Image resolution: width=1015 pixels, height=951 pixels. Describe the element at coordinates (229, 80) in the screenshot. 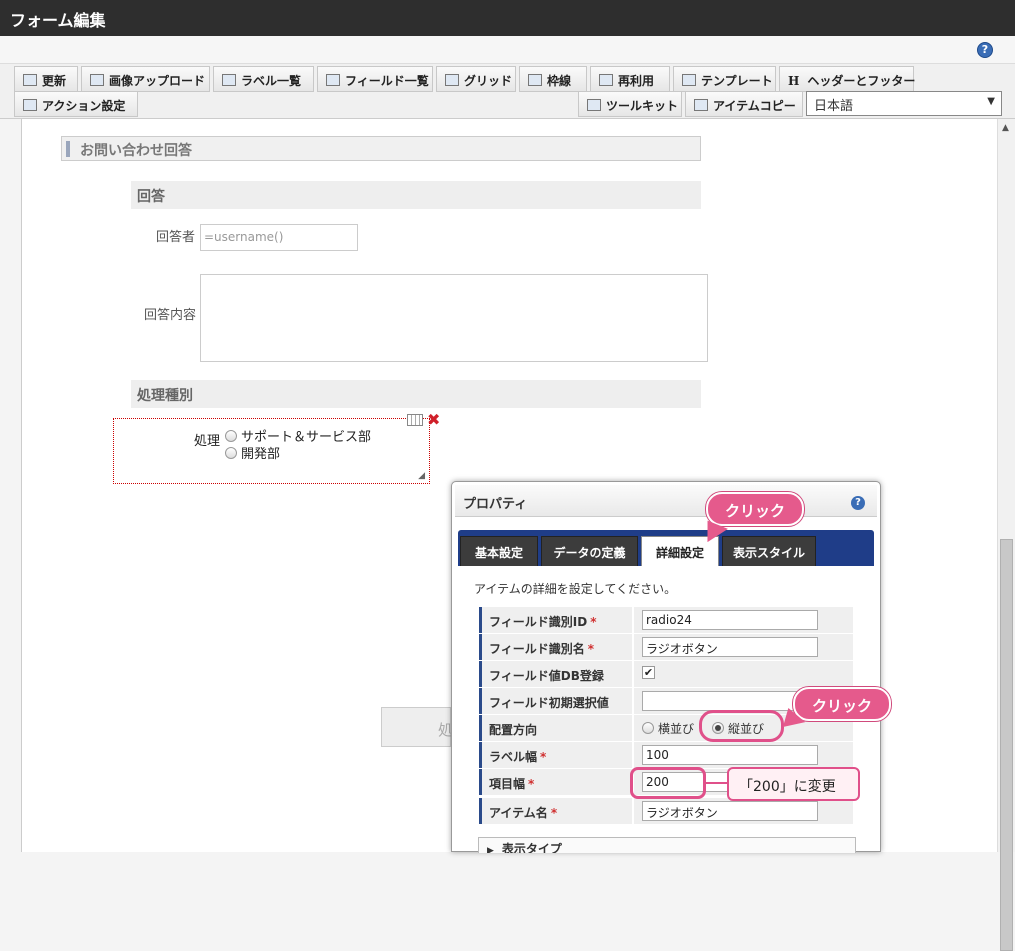

I see `list-icon` at that location.